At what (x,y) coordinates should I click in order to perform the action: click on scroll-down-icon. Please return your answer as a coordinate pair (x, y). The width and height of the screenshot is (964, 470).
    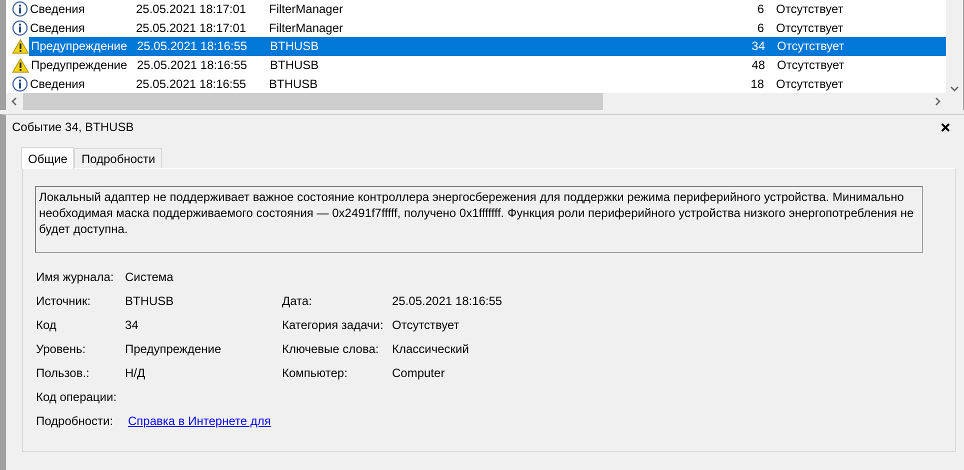
    Looking at the image, I should click on (954, 89).